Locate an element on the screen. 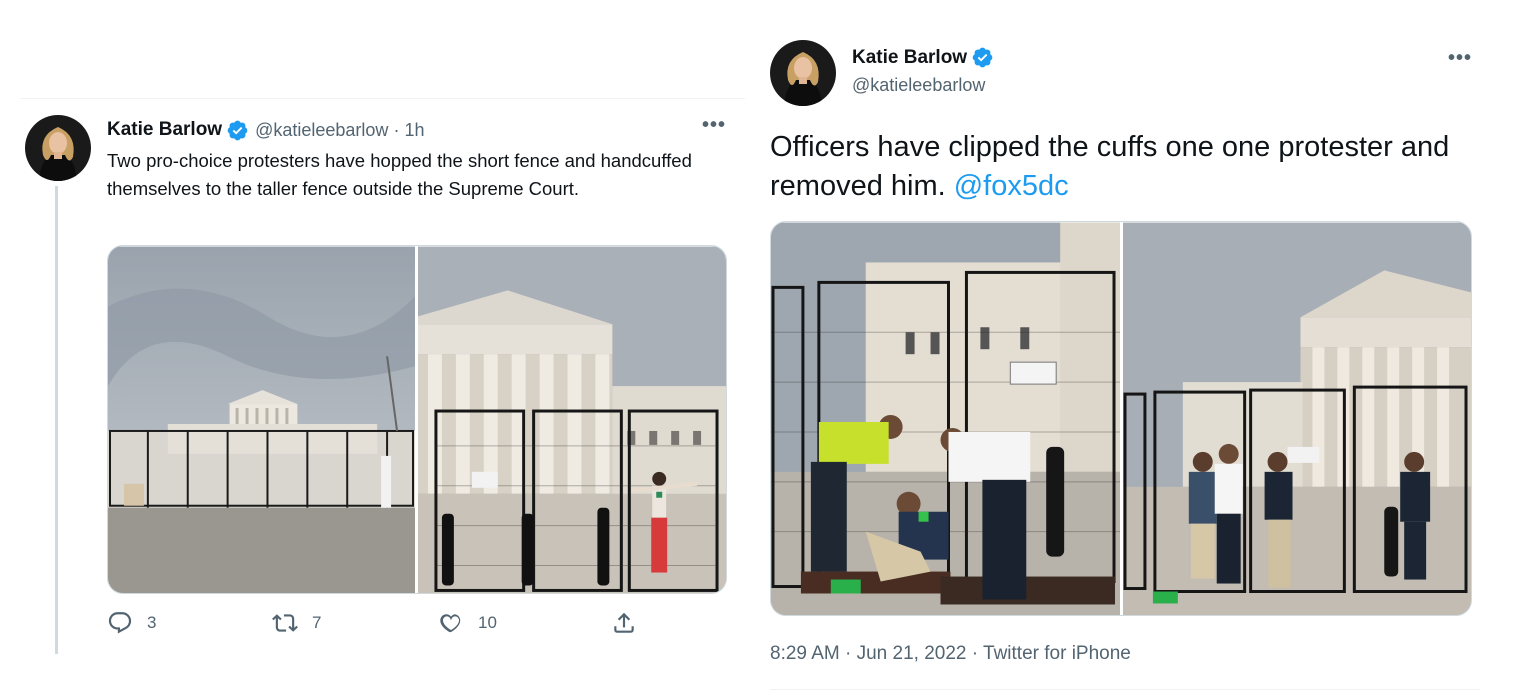  officers-removing-protester-photo is located at coordinates (945, 419).